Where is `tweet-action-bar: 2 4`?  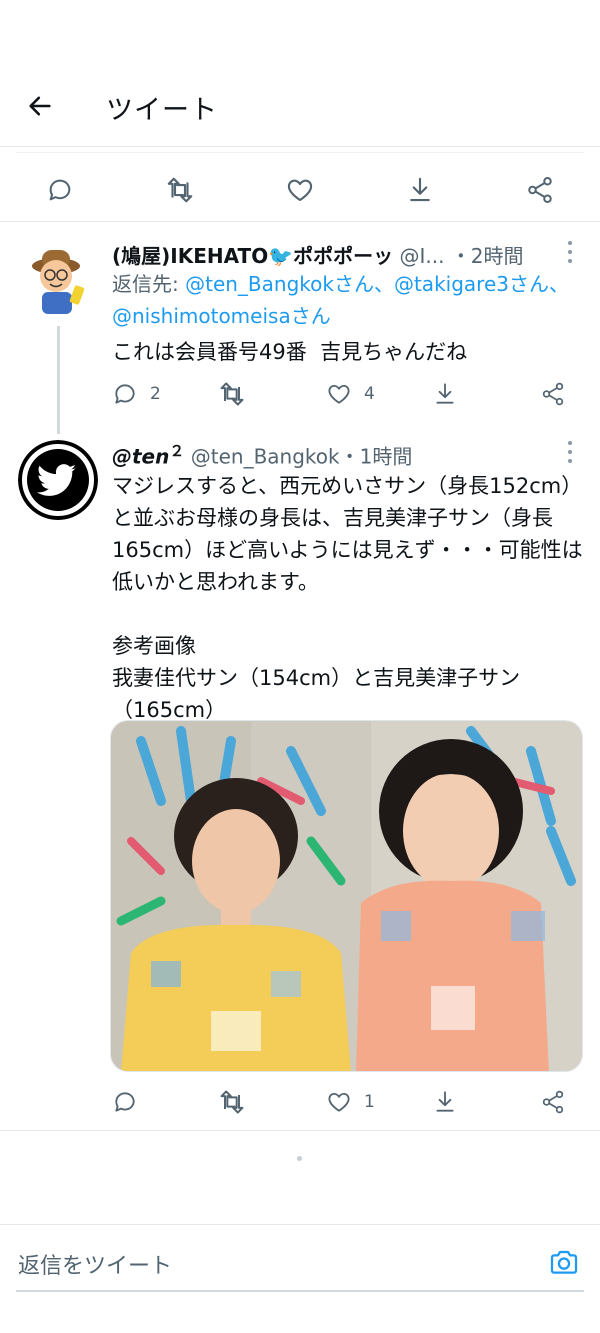 tweet-action-bar: 2 4 is located at coordinates (347, 394).